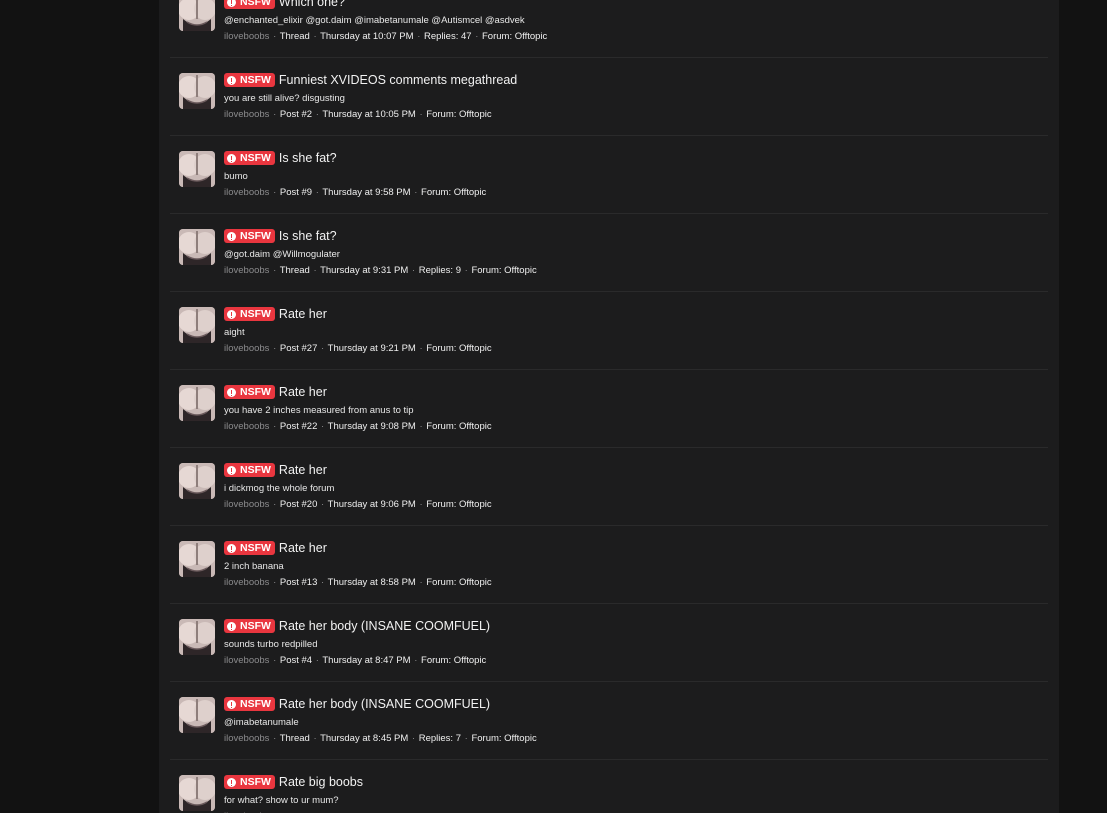 The width and height of the screenshot is (1107, 813). Describe the element at coordinates (372, 504) in the screenshot. I see `result-date: Thursday at 9:06 PM` at that location.